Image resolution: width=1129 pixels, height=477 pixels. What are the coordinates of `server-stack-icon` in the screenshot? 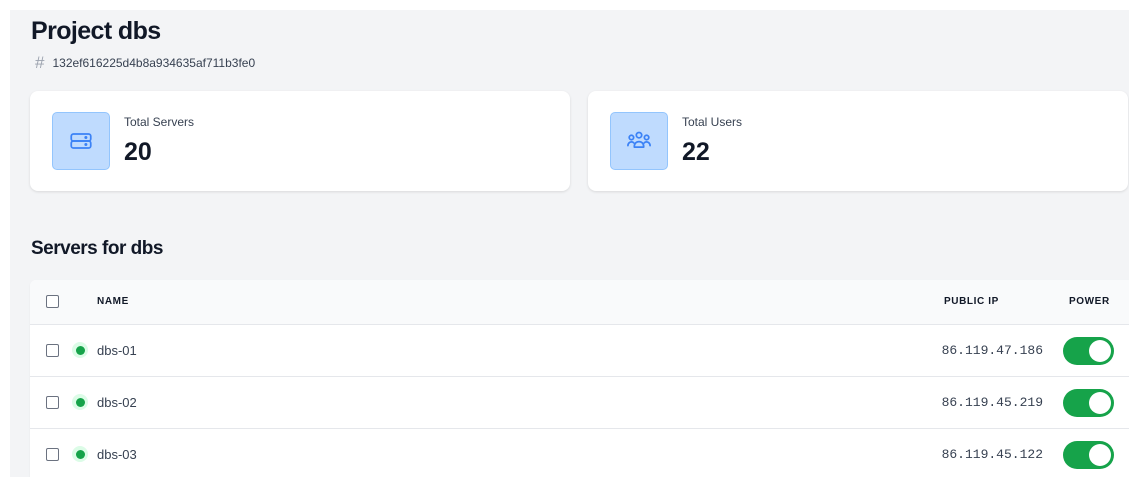 It's located at (81, 141).